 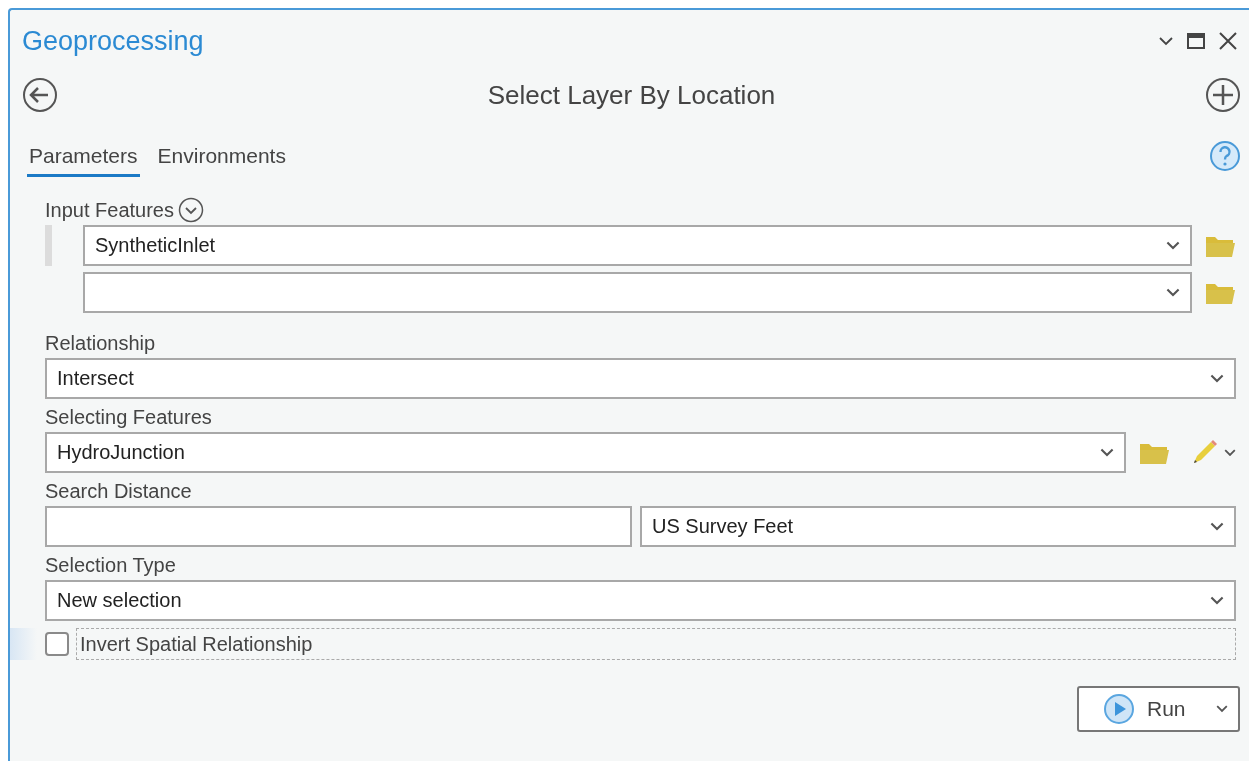 What do you see at coordinates (1166, 41) in the screenshot?
I see `chevron-down-icon` at bounding box center [1166, 41].